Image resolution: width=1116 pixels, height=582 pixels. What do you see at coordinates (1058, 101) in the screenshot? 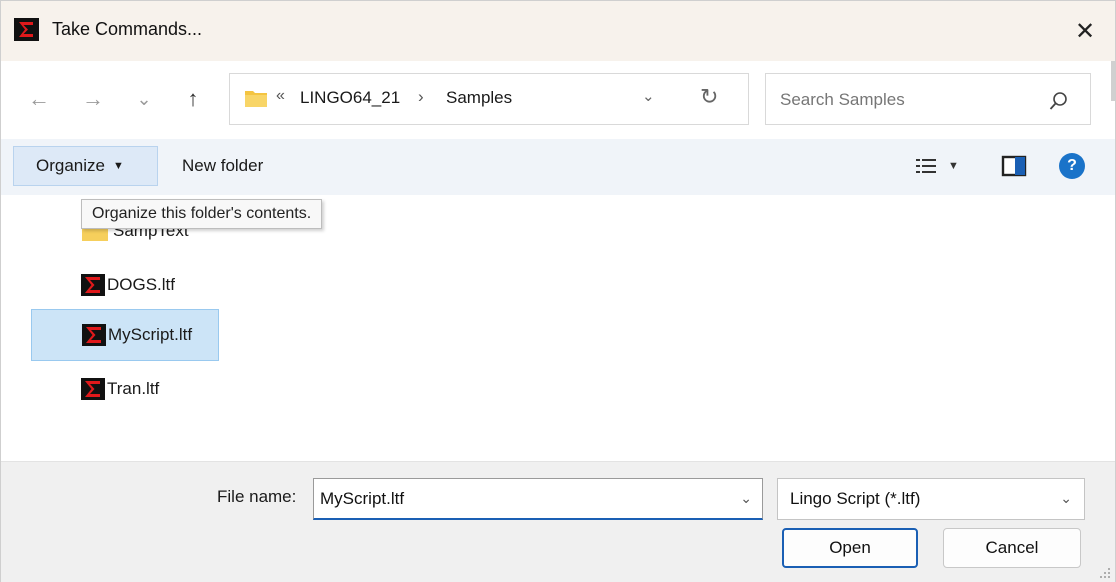
I see `search-icon` at bounding box center [1058, 101].